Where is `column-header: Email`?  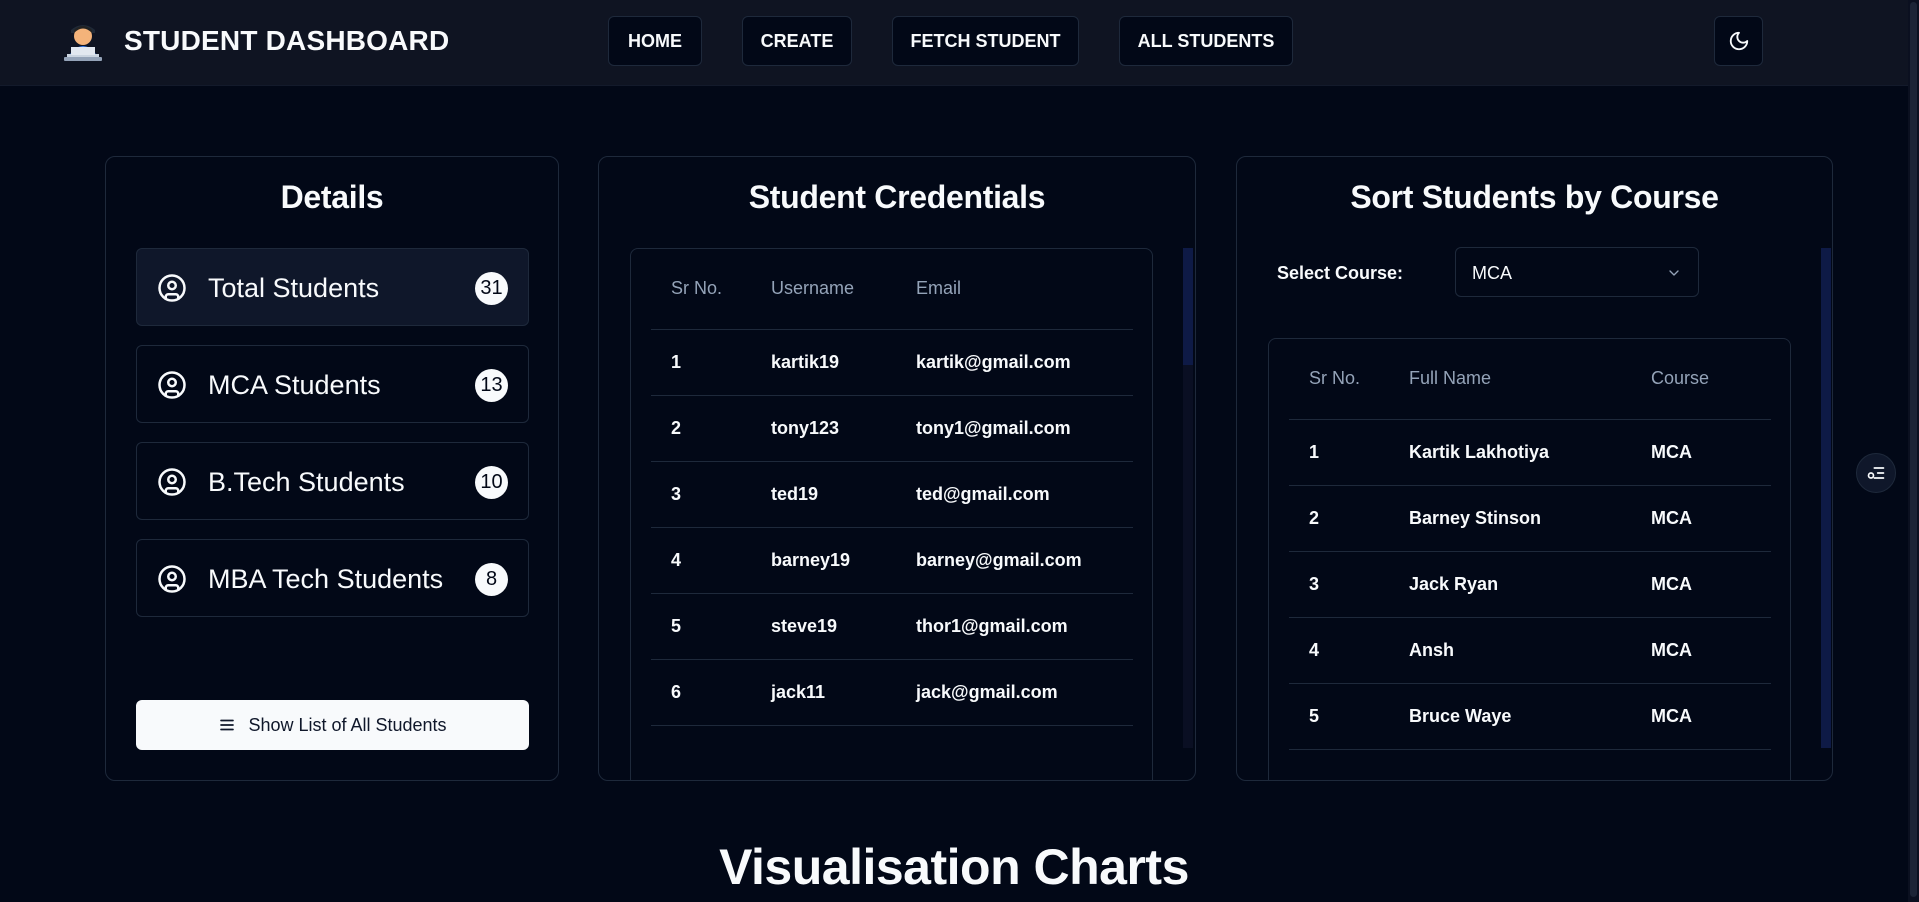
column-header: Email is located at coordinates (1014, 289).